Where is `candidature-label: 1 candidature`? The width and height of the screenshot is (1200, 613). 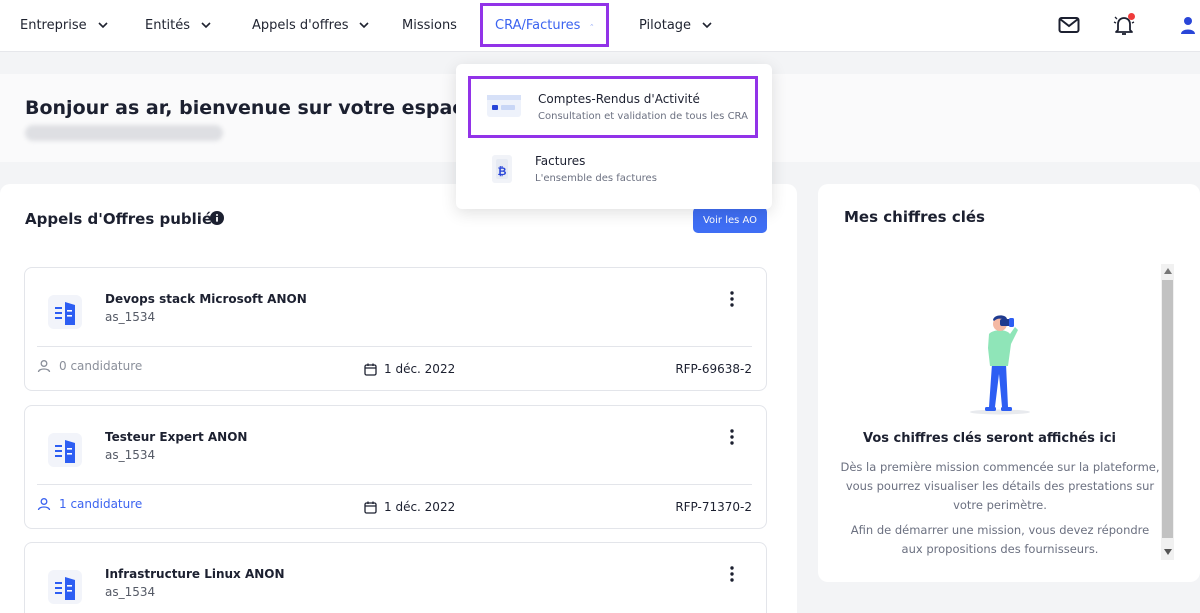
candidature-label: 1 candidature is located at coordinates (101, 504).